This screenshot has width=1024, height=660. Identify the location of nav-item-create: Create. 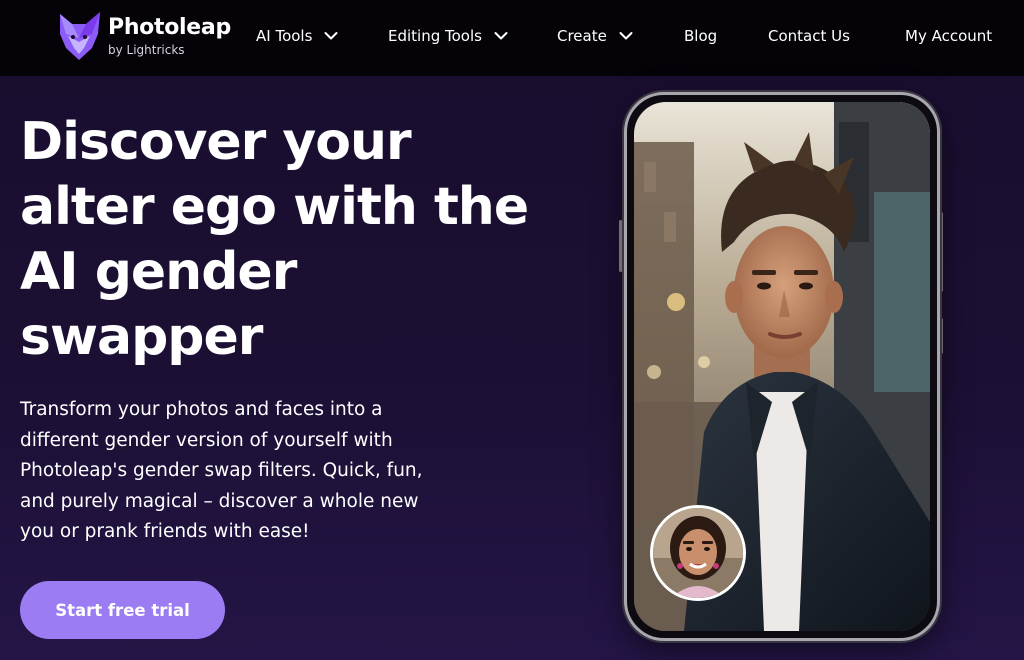
(595, 36).